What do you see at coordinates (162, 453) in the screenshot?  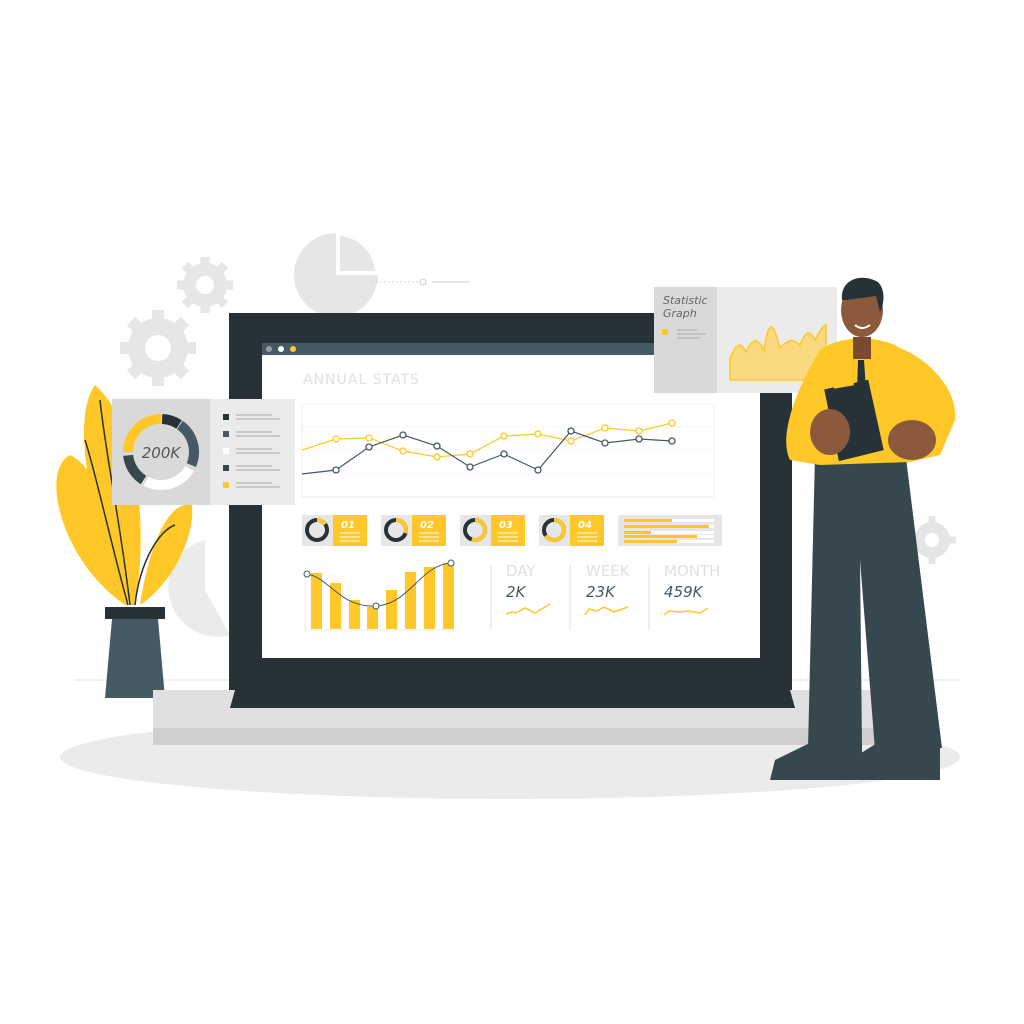 I see `donut-center-value: 200K` at bounding box center [162, 453].